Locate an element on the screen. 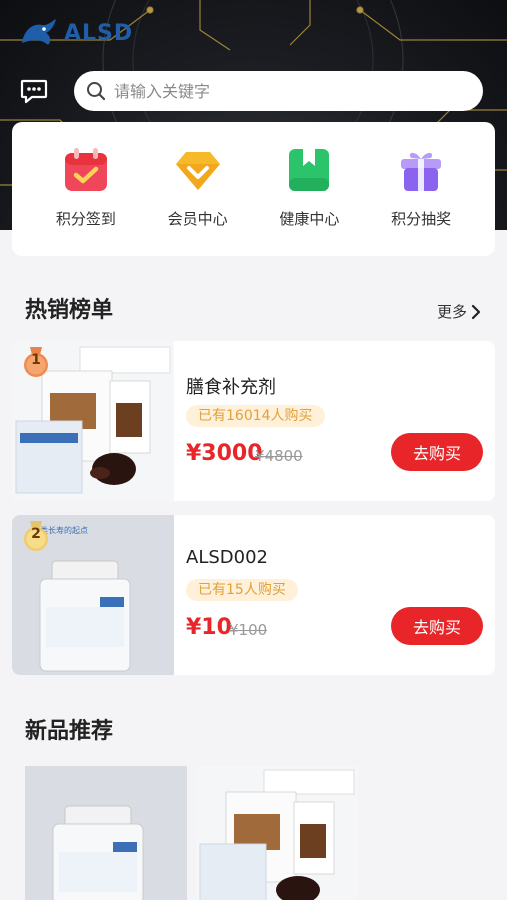  quick-link-member: 会员中心 is located at coordinates (198, 201).